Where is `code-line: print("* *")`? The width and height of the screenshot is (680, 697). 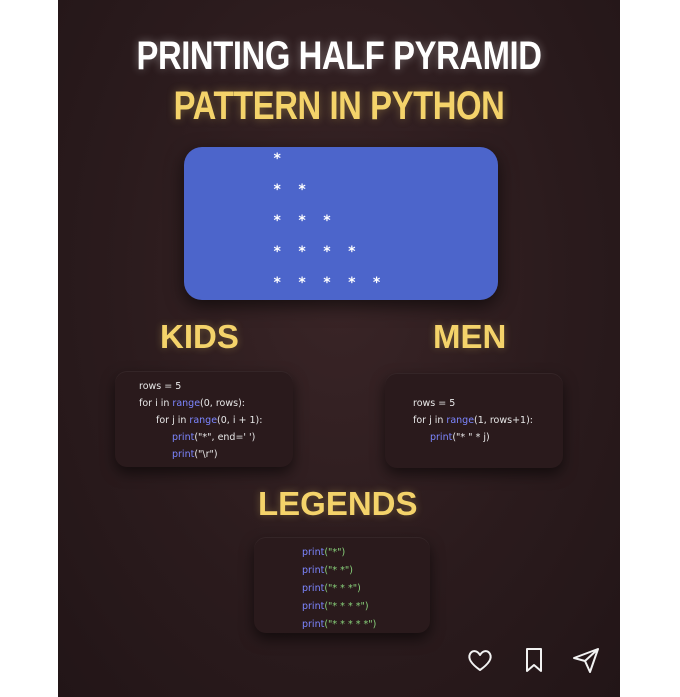
code-line: print("* *") is located at coordinates (327, 570).